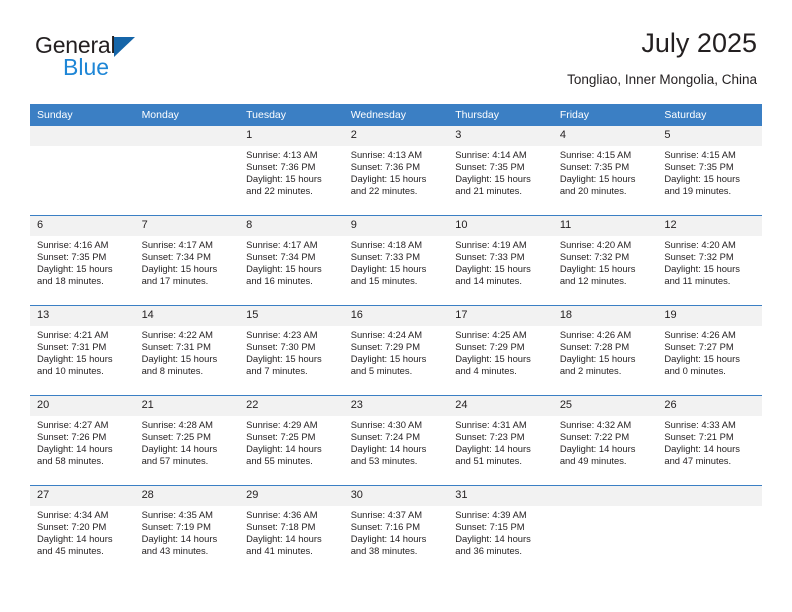 The width and height of the screenshot is (792, 612). Describe the element at coordinates (177, 334) in the screenshot. I see `sunrise-text: Sunrise: 4:22 AM` at that location.